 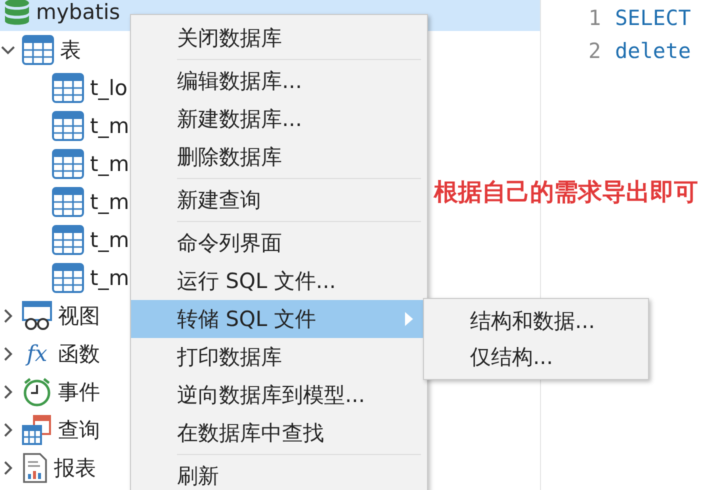 I want to click on group-label: 函数, so click(x=79, y=354).